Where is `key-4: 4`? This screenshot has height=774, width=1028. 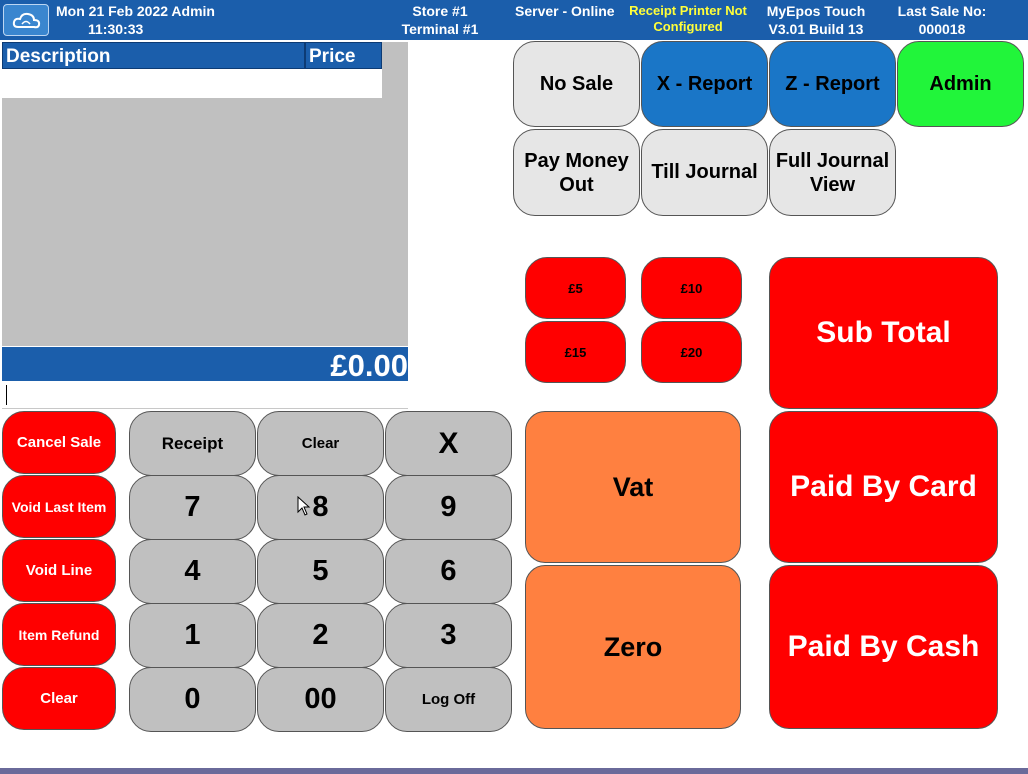
key-4: 4 is located at coordinates (192, 571).